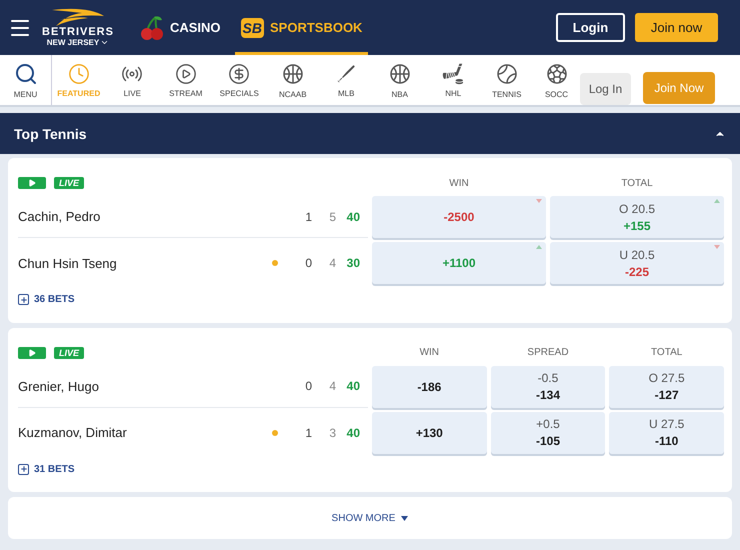 Image resolution: width=740 pixels, height=550 pixels. What do you see at coordinates (79, 73) in the screenshot?
I see `clock-icon` at bounding box center [79, 73].